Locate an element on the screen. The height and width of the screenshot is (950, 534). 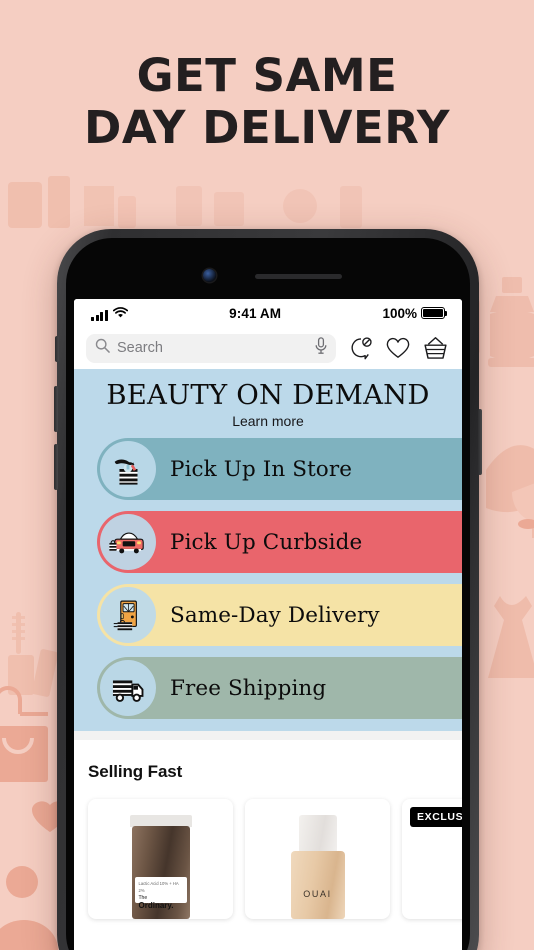
promo-headline: GET SAME DAY DELIVERY is located at coordinates (267, 102).